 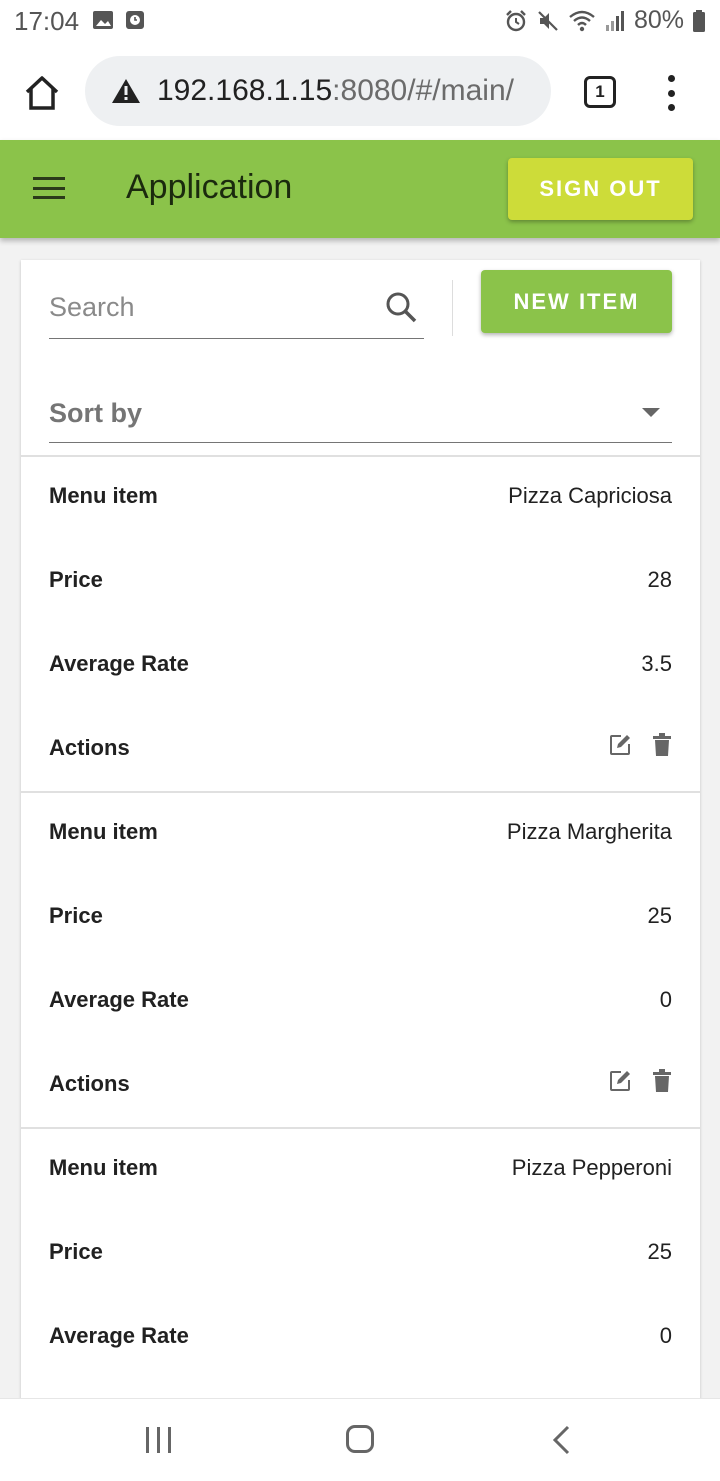 I want to click on browser-home-button, so click(x=42, y=93).